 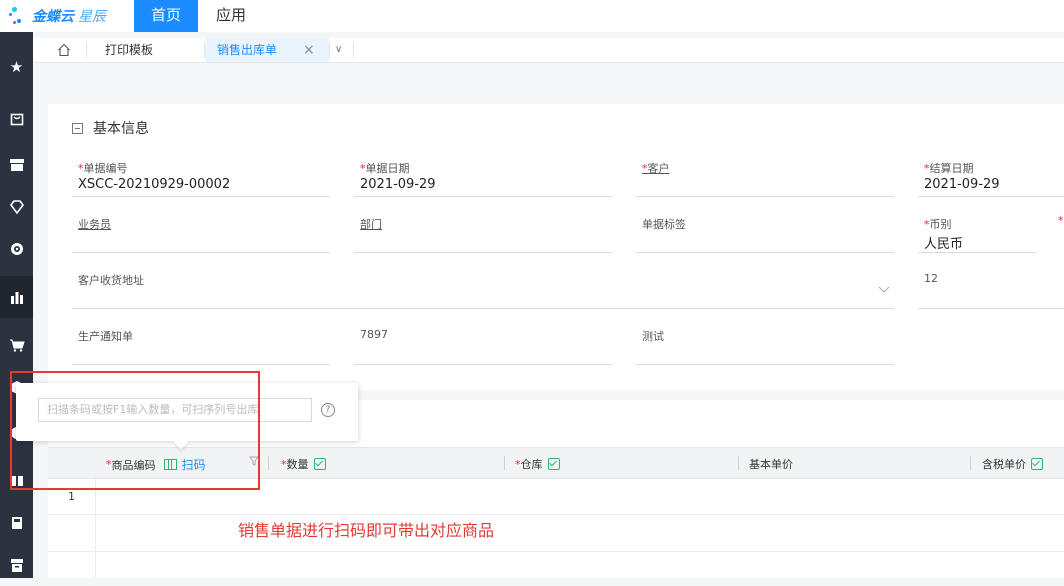 I want to click on salesman-field: 业务员, so click(x=201, y=232).